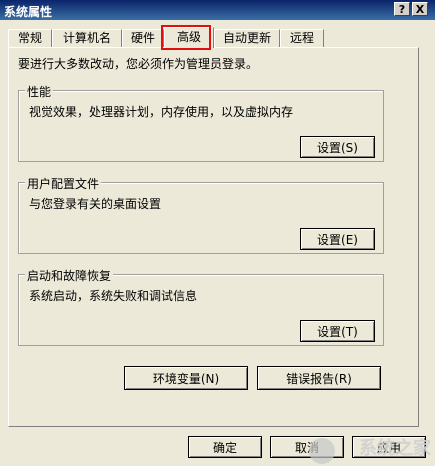 The width and height of the screenshot is (435, 466). What do you see at coordinates (63, 183) in the screenshot?
I see `user-profiles-title: 用户配置文件` at bounding box center [63, 183].